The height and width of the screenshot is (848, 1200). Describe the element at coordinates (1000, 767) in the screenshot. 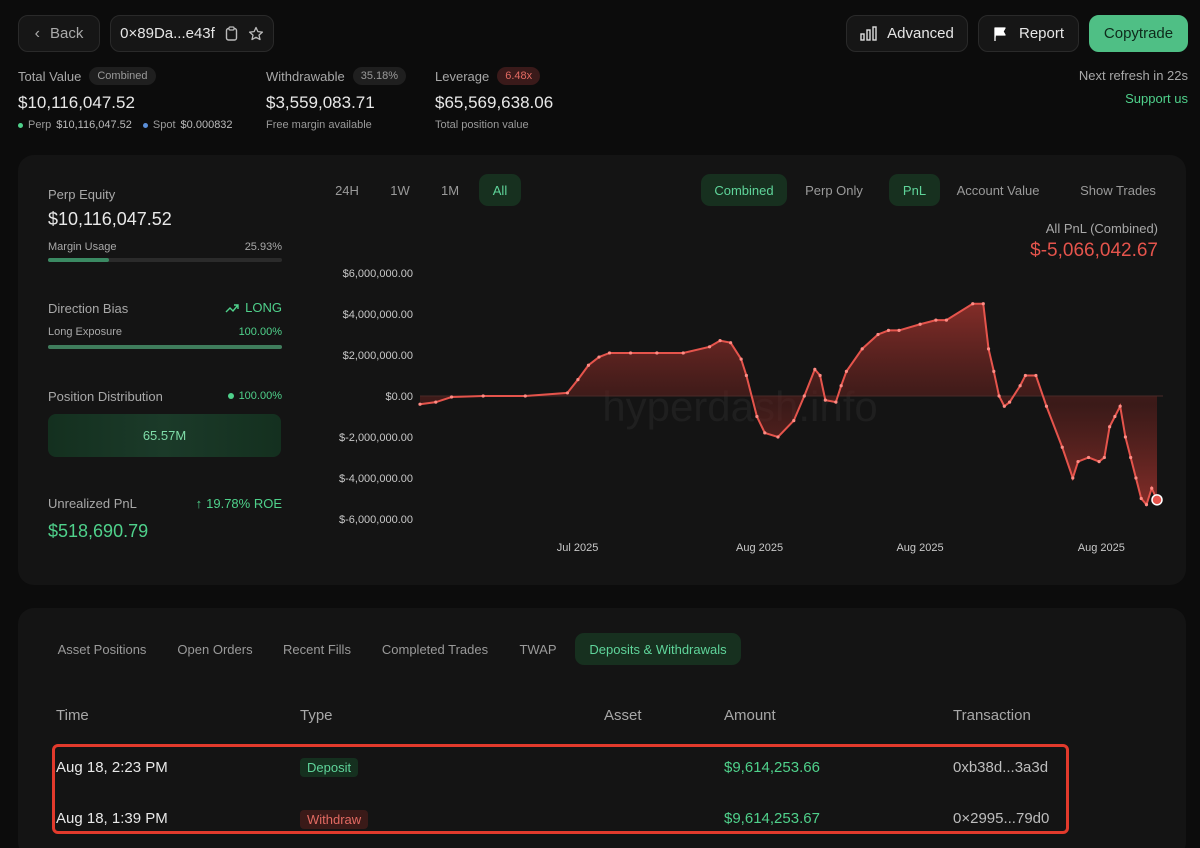

I see `row-transaction-link: 0xb38d...3a3d` at that location.